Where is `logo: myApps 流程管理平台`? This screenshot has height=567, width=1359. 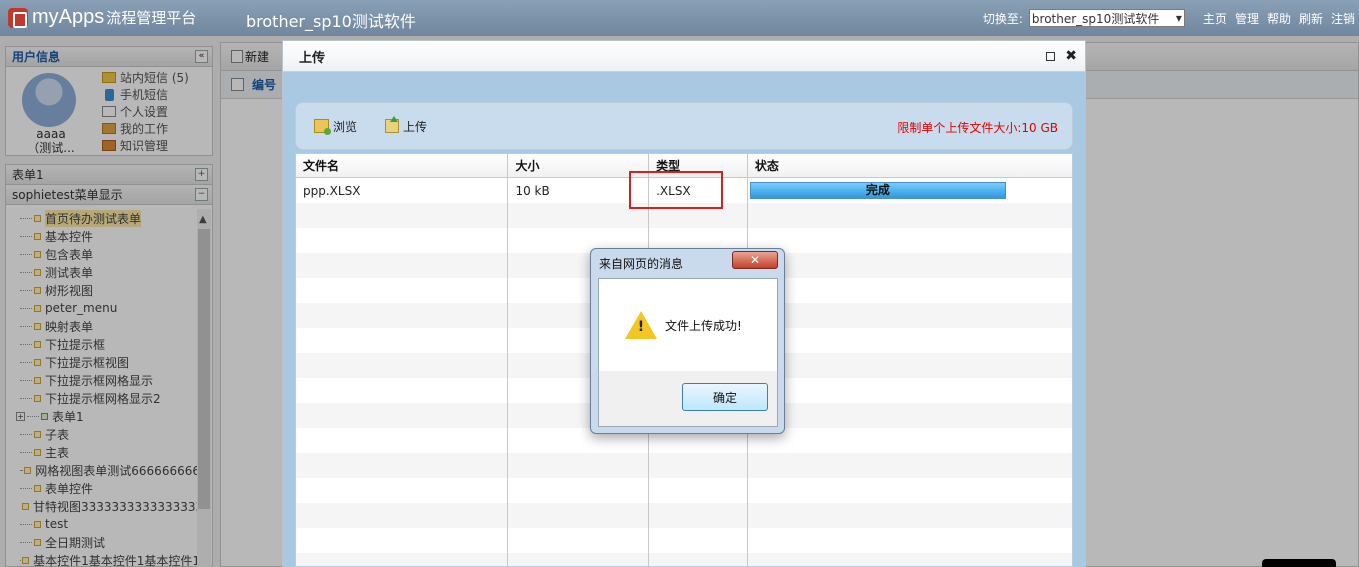
logo: myApps 流程管理平台 is located at coordinates (102, 17).